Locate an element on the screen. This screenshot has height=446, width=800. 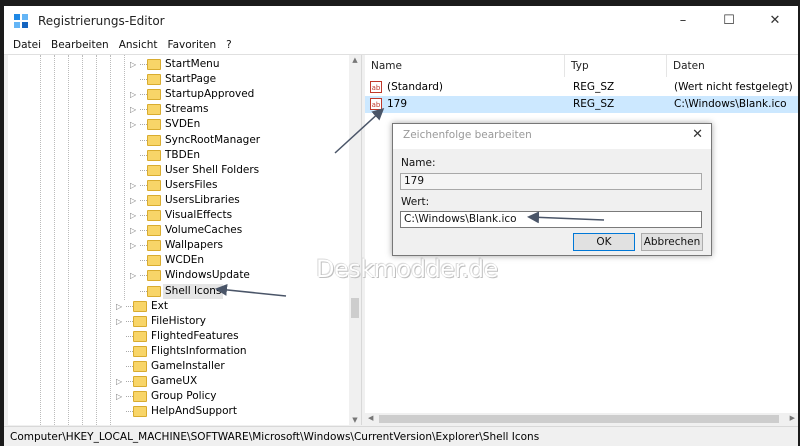
arrow-to-value-field is located at coordinates (566, 217).